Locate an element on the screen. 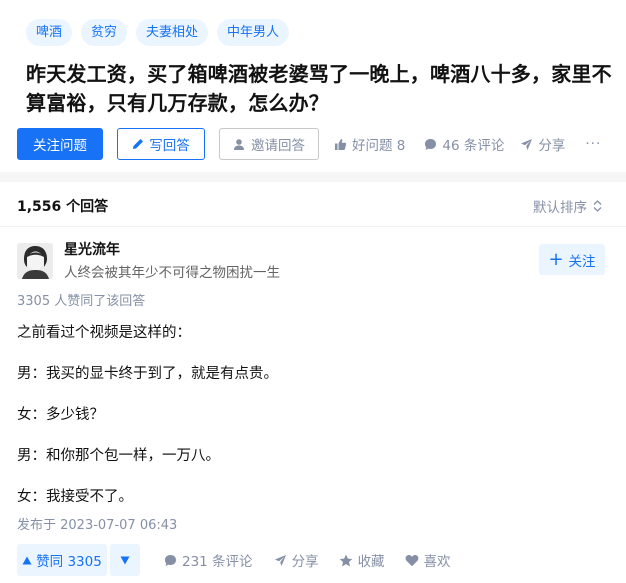 Image resolution: width=626 pixels, height=583 pixels. invite-answer-button: 邀请回答 is located at coordinates (269, 144).